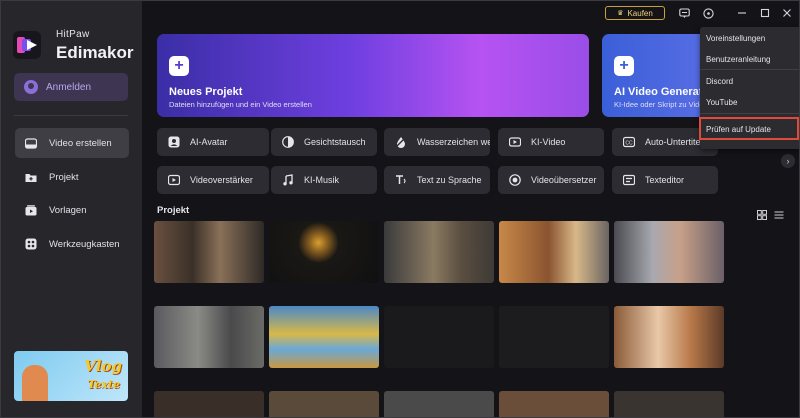  What do you see at coordinates (401, 180) in the screenshot?
I see `text-to-speech-icon` at bounding box center [401, 180].